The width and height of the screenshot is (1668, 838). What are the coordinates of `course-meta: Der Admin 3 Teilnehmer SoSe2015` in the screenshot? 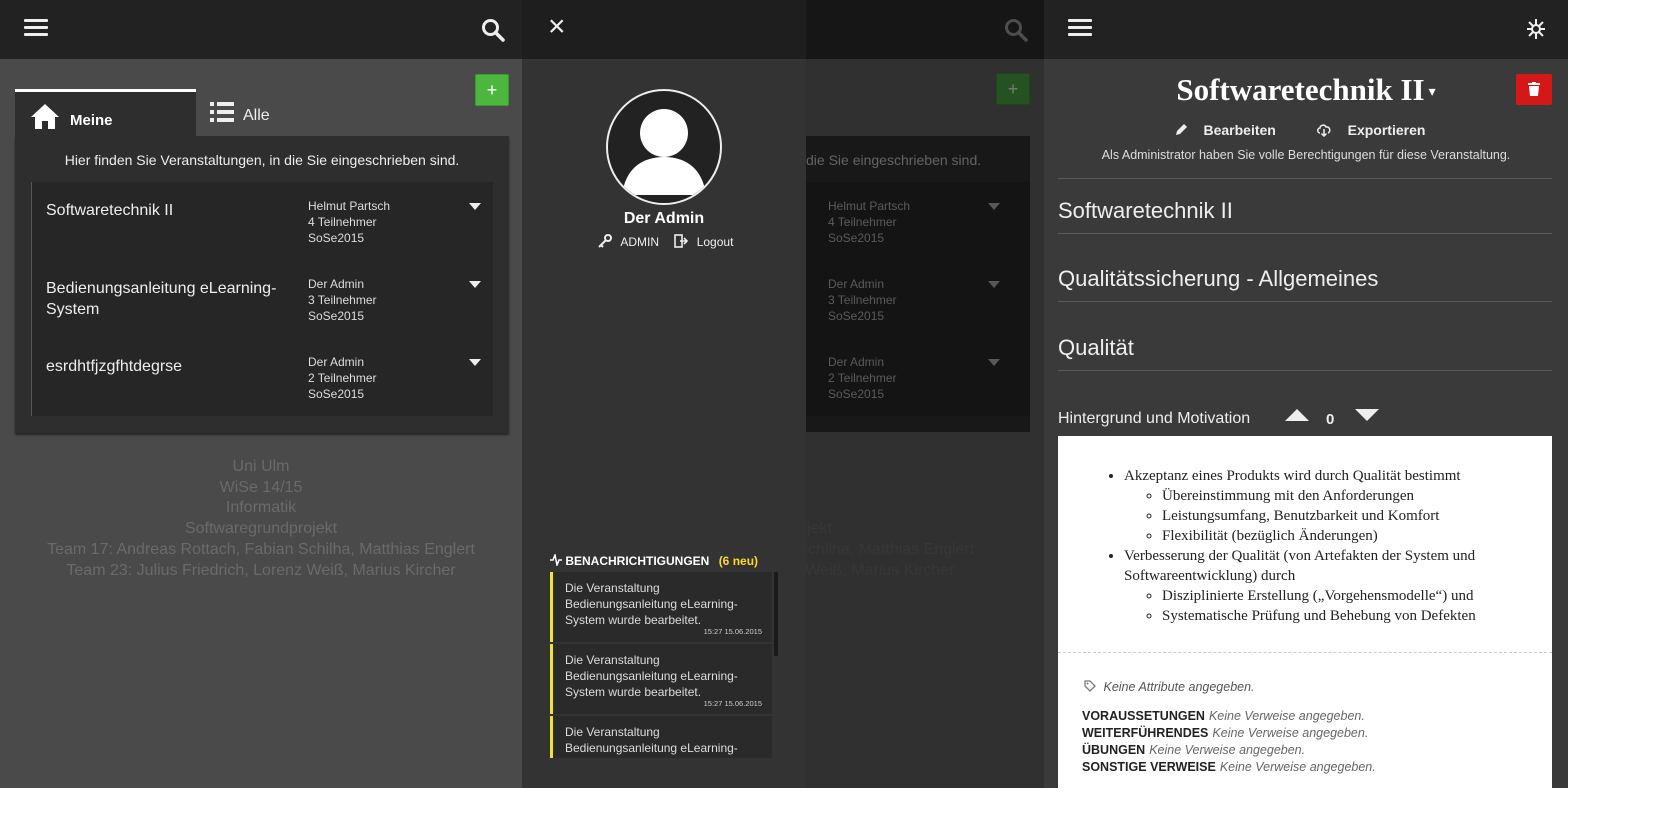 It's located at (342, 300).